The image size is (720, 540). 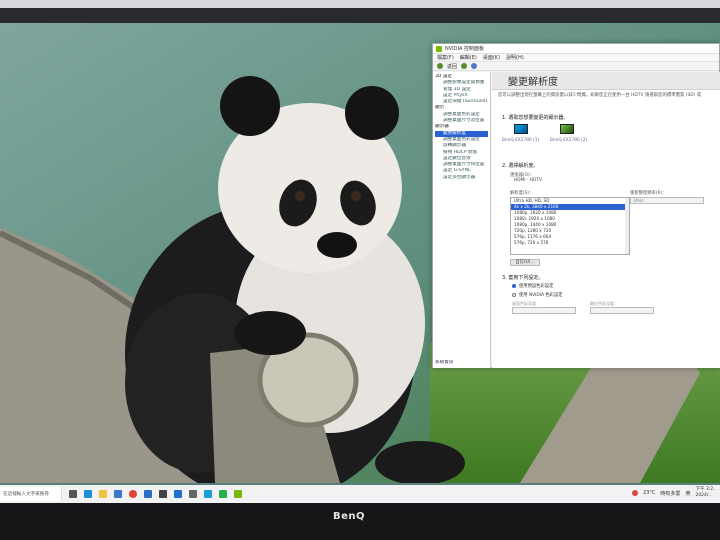 What do you see at coordinates (622, 310) in the screenshot?
I see `output-color-depth-dropdown` at bounding box center [622, 310].